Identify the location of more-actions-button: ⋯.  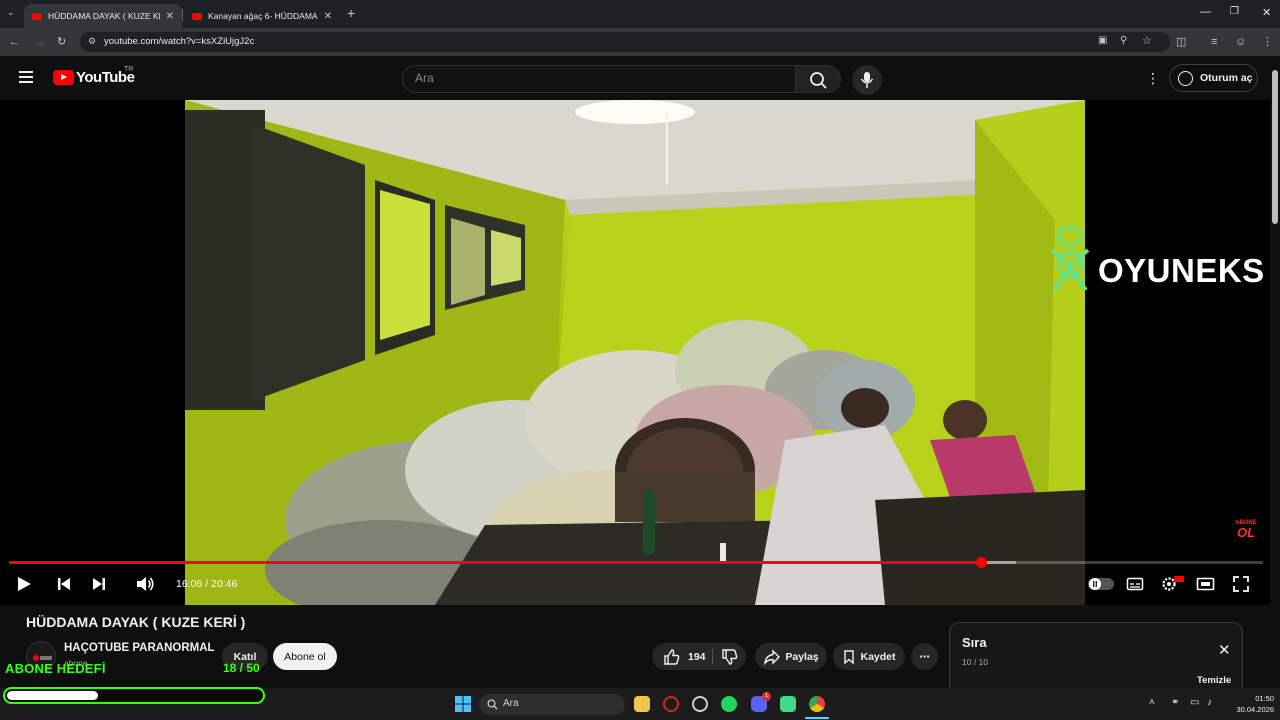
(924, 656).